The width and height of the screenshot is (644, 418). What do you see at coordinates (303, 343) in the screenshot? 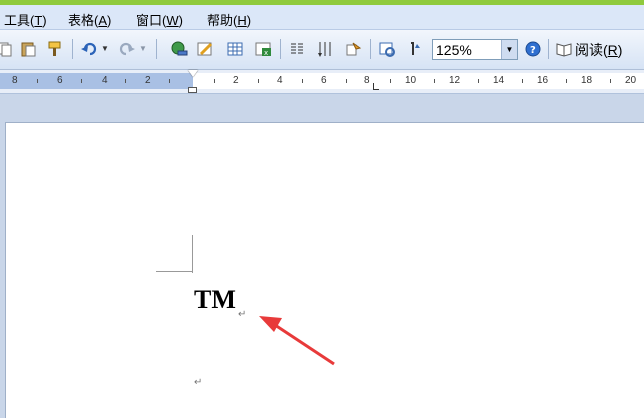
I see `arrow-shaft` at bounding box center [303, 343].